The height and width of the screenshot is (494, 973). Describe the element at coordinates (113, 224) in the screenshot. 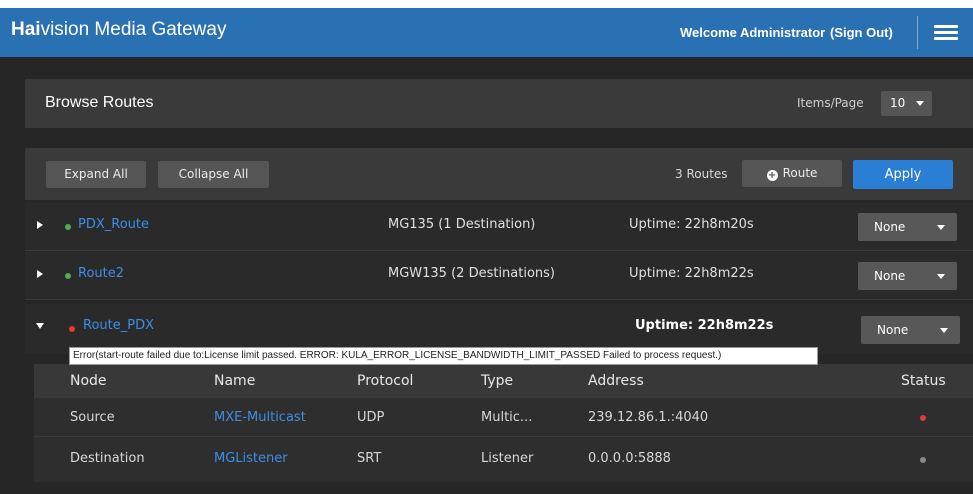

I see `route-name-link: PDX_Route` at that location.